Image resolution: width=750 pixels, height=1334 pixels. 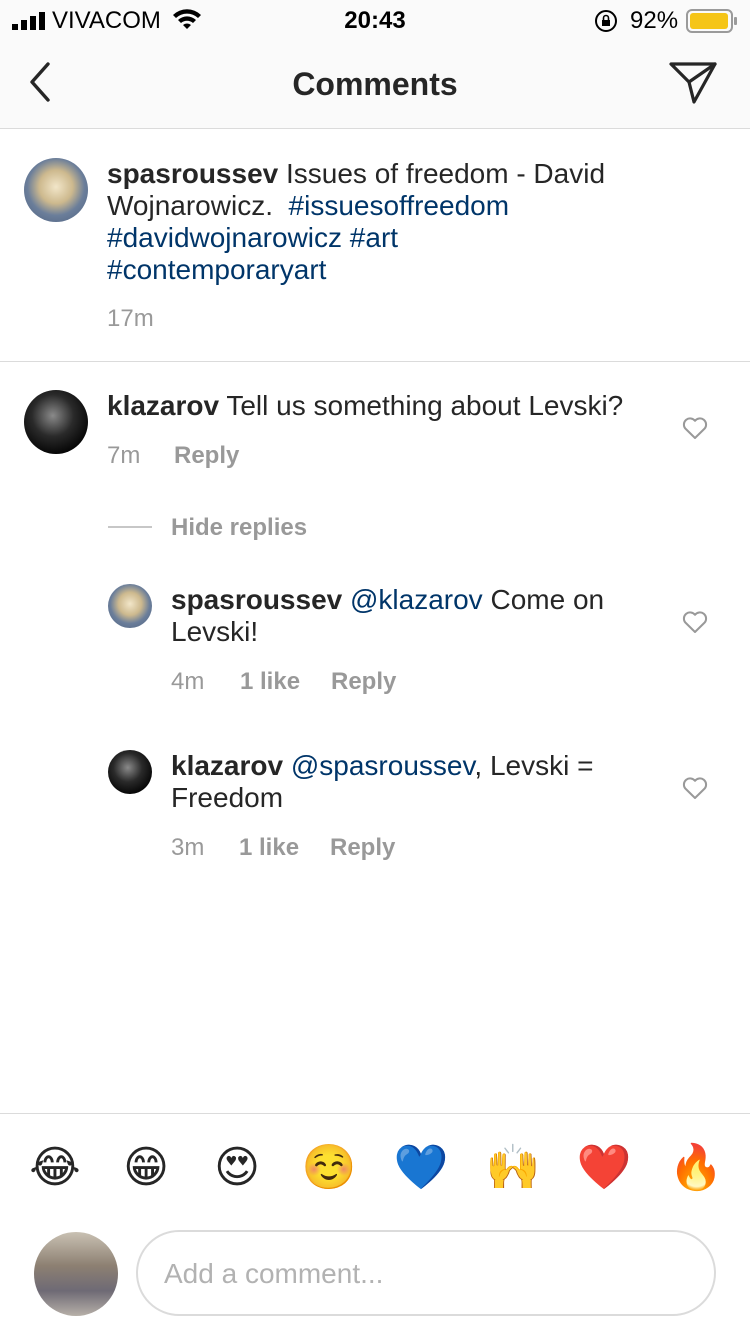 What do you see at coordinates (76, 1274) in the screenshot?
I see `current-user-avatar` at bounding box center [76, 1274].